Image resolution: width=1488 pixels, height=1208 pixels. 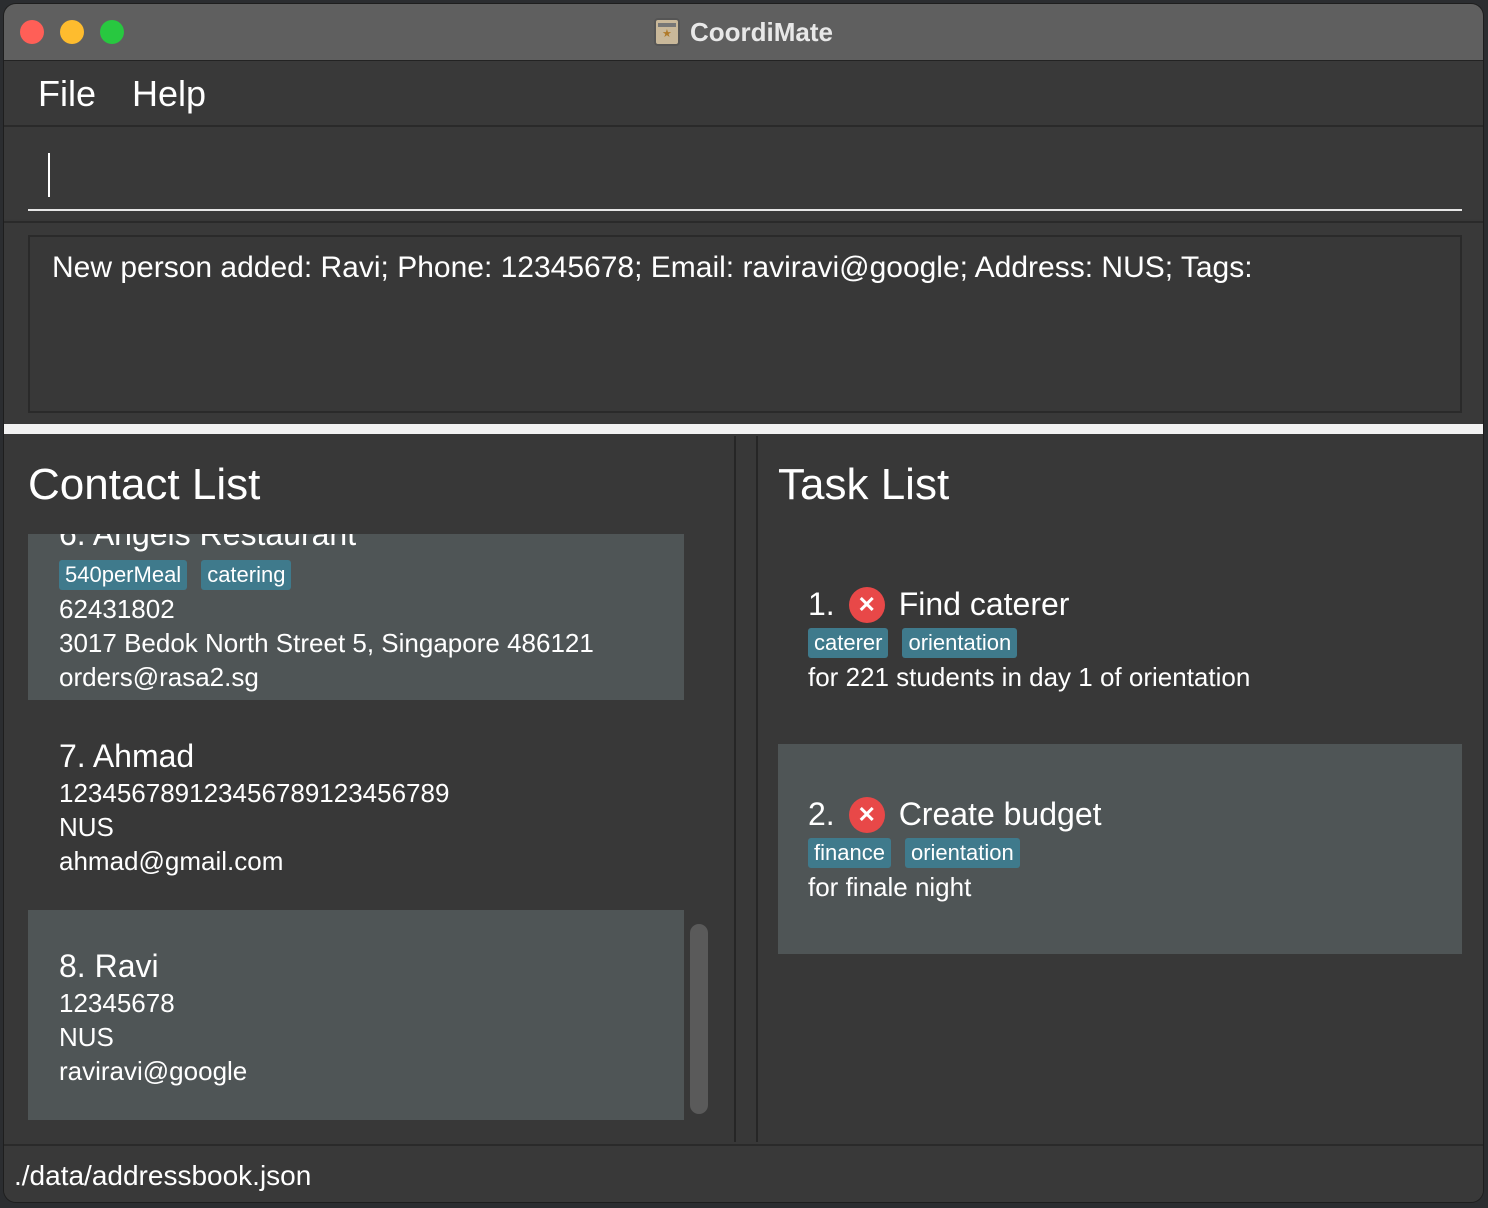 I want to click on contact-email: ahmad@gmail.com, so click(x=171, y=861).